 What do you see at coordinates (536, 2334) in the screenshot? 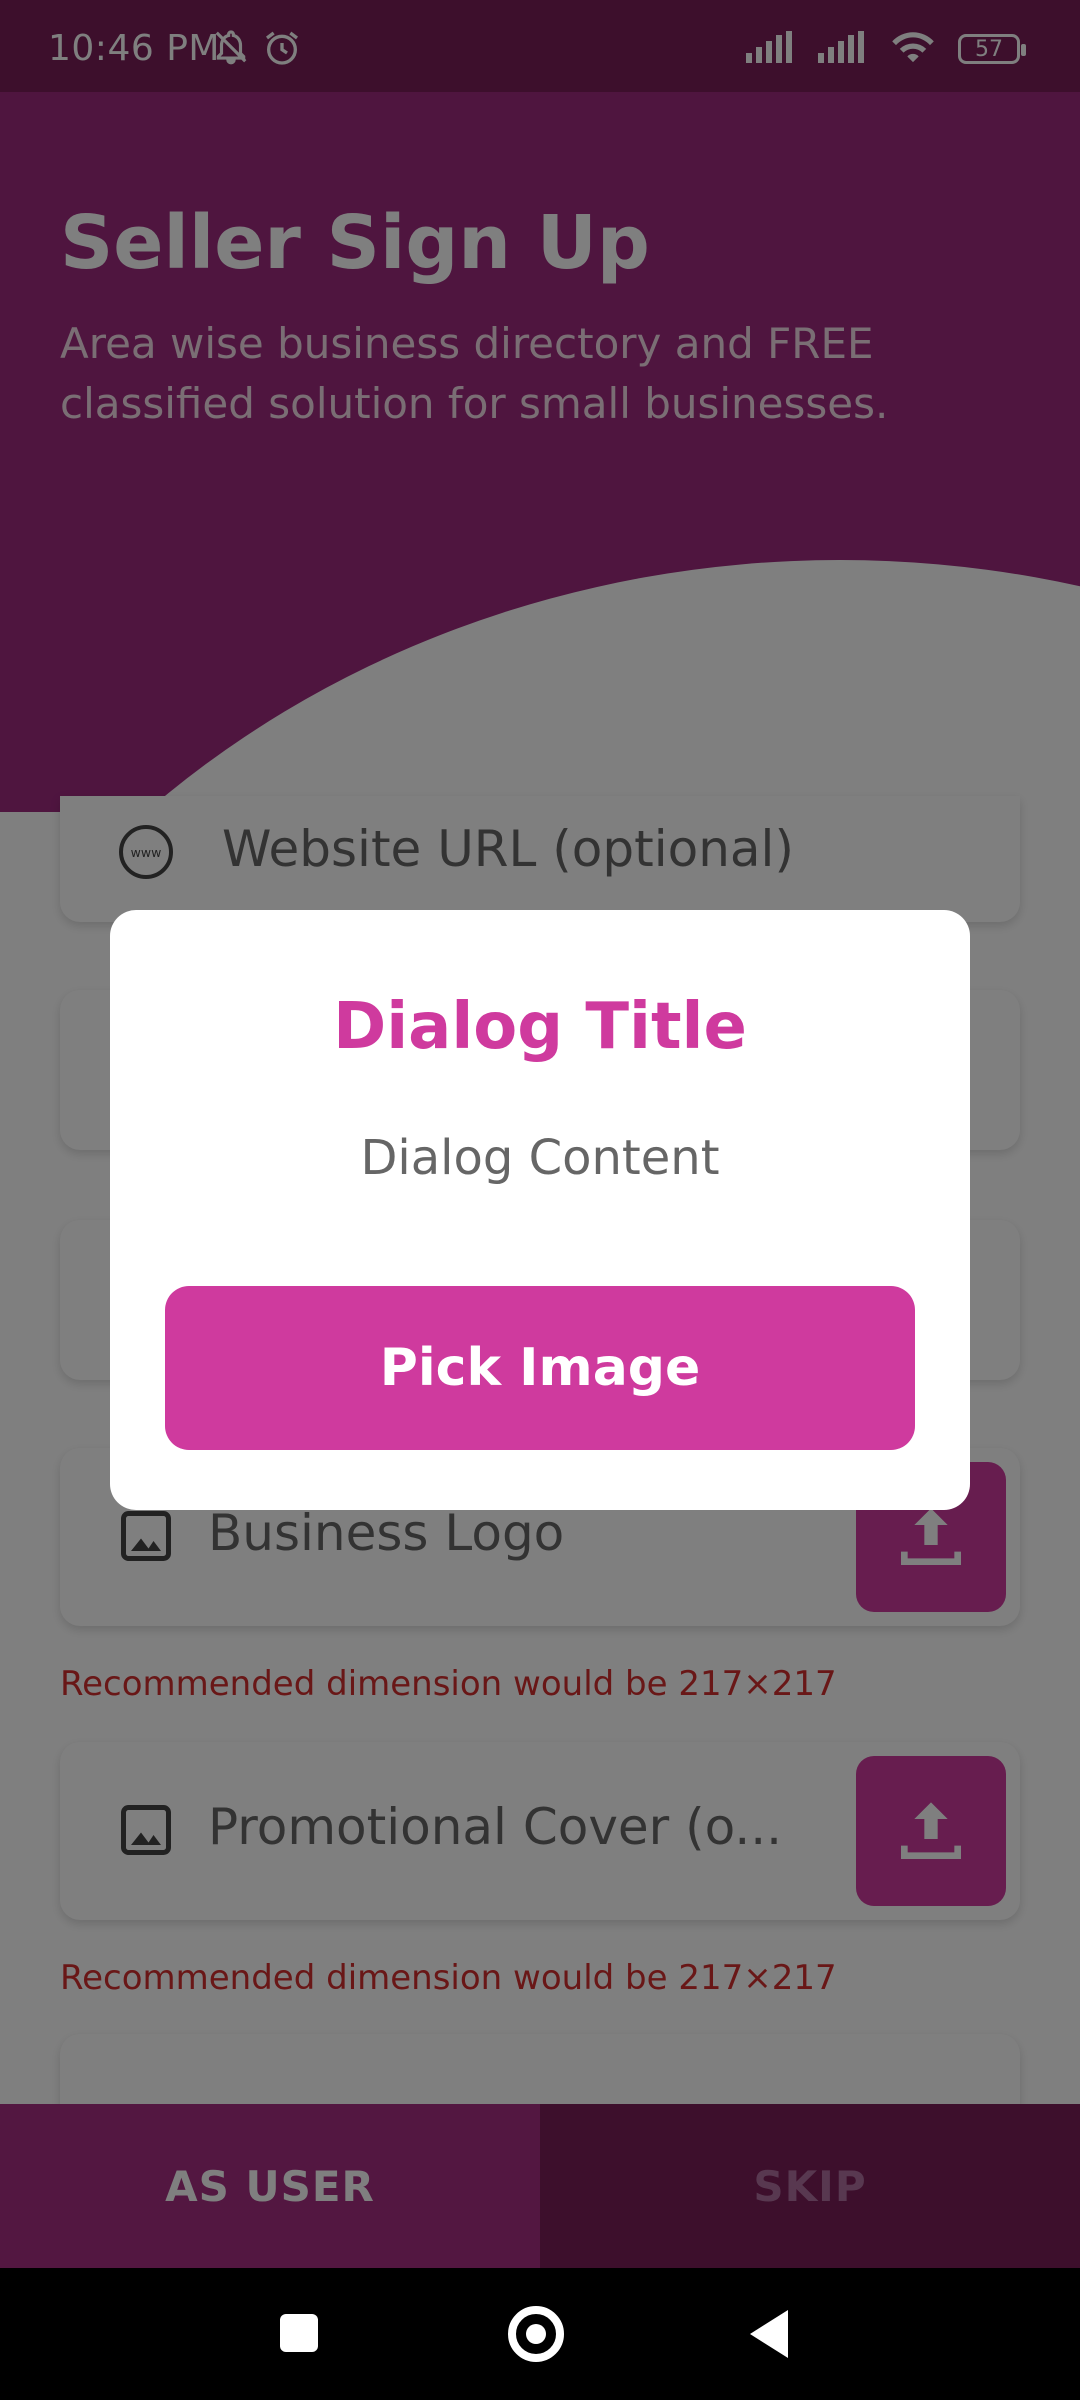
I see `home-icon` at bounding box center [536, 2334].